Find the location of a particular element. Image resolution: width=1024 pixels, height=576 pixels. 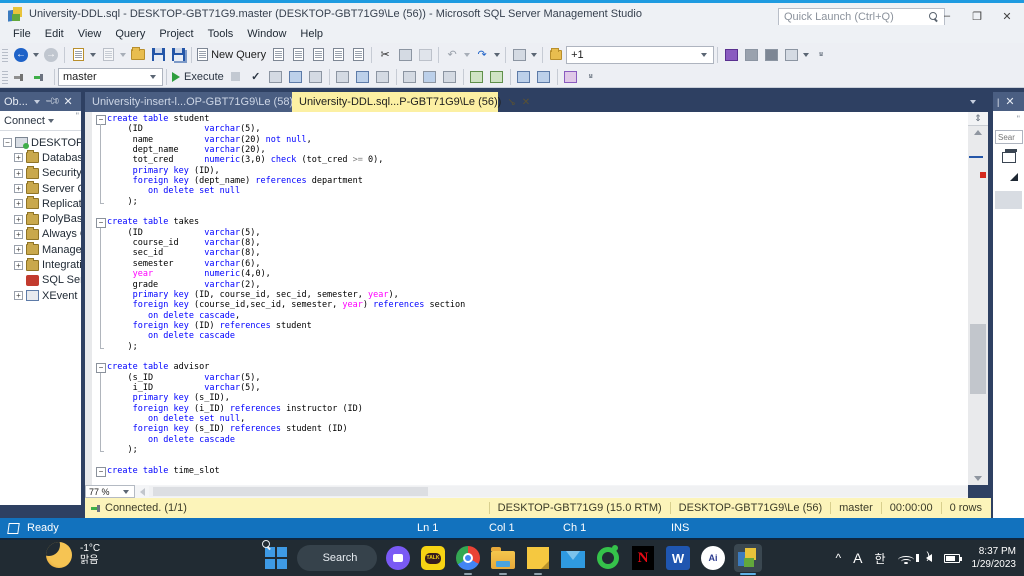

mail-app-button is located at coordinates (573, 558).